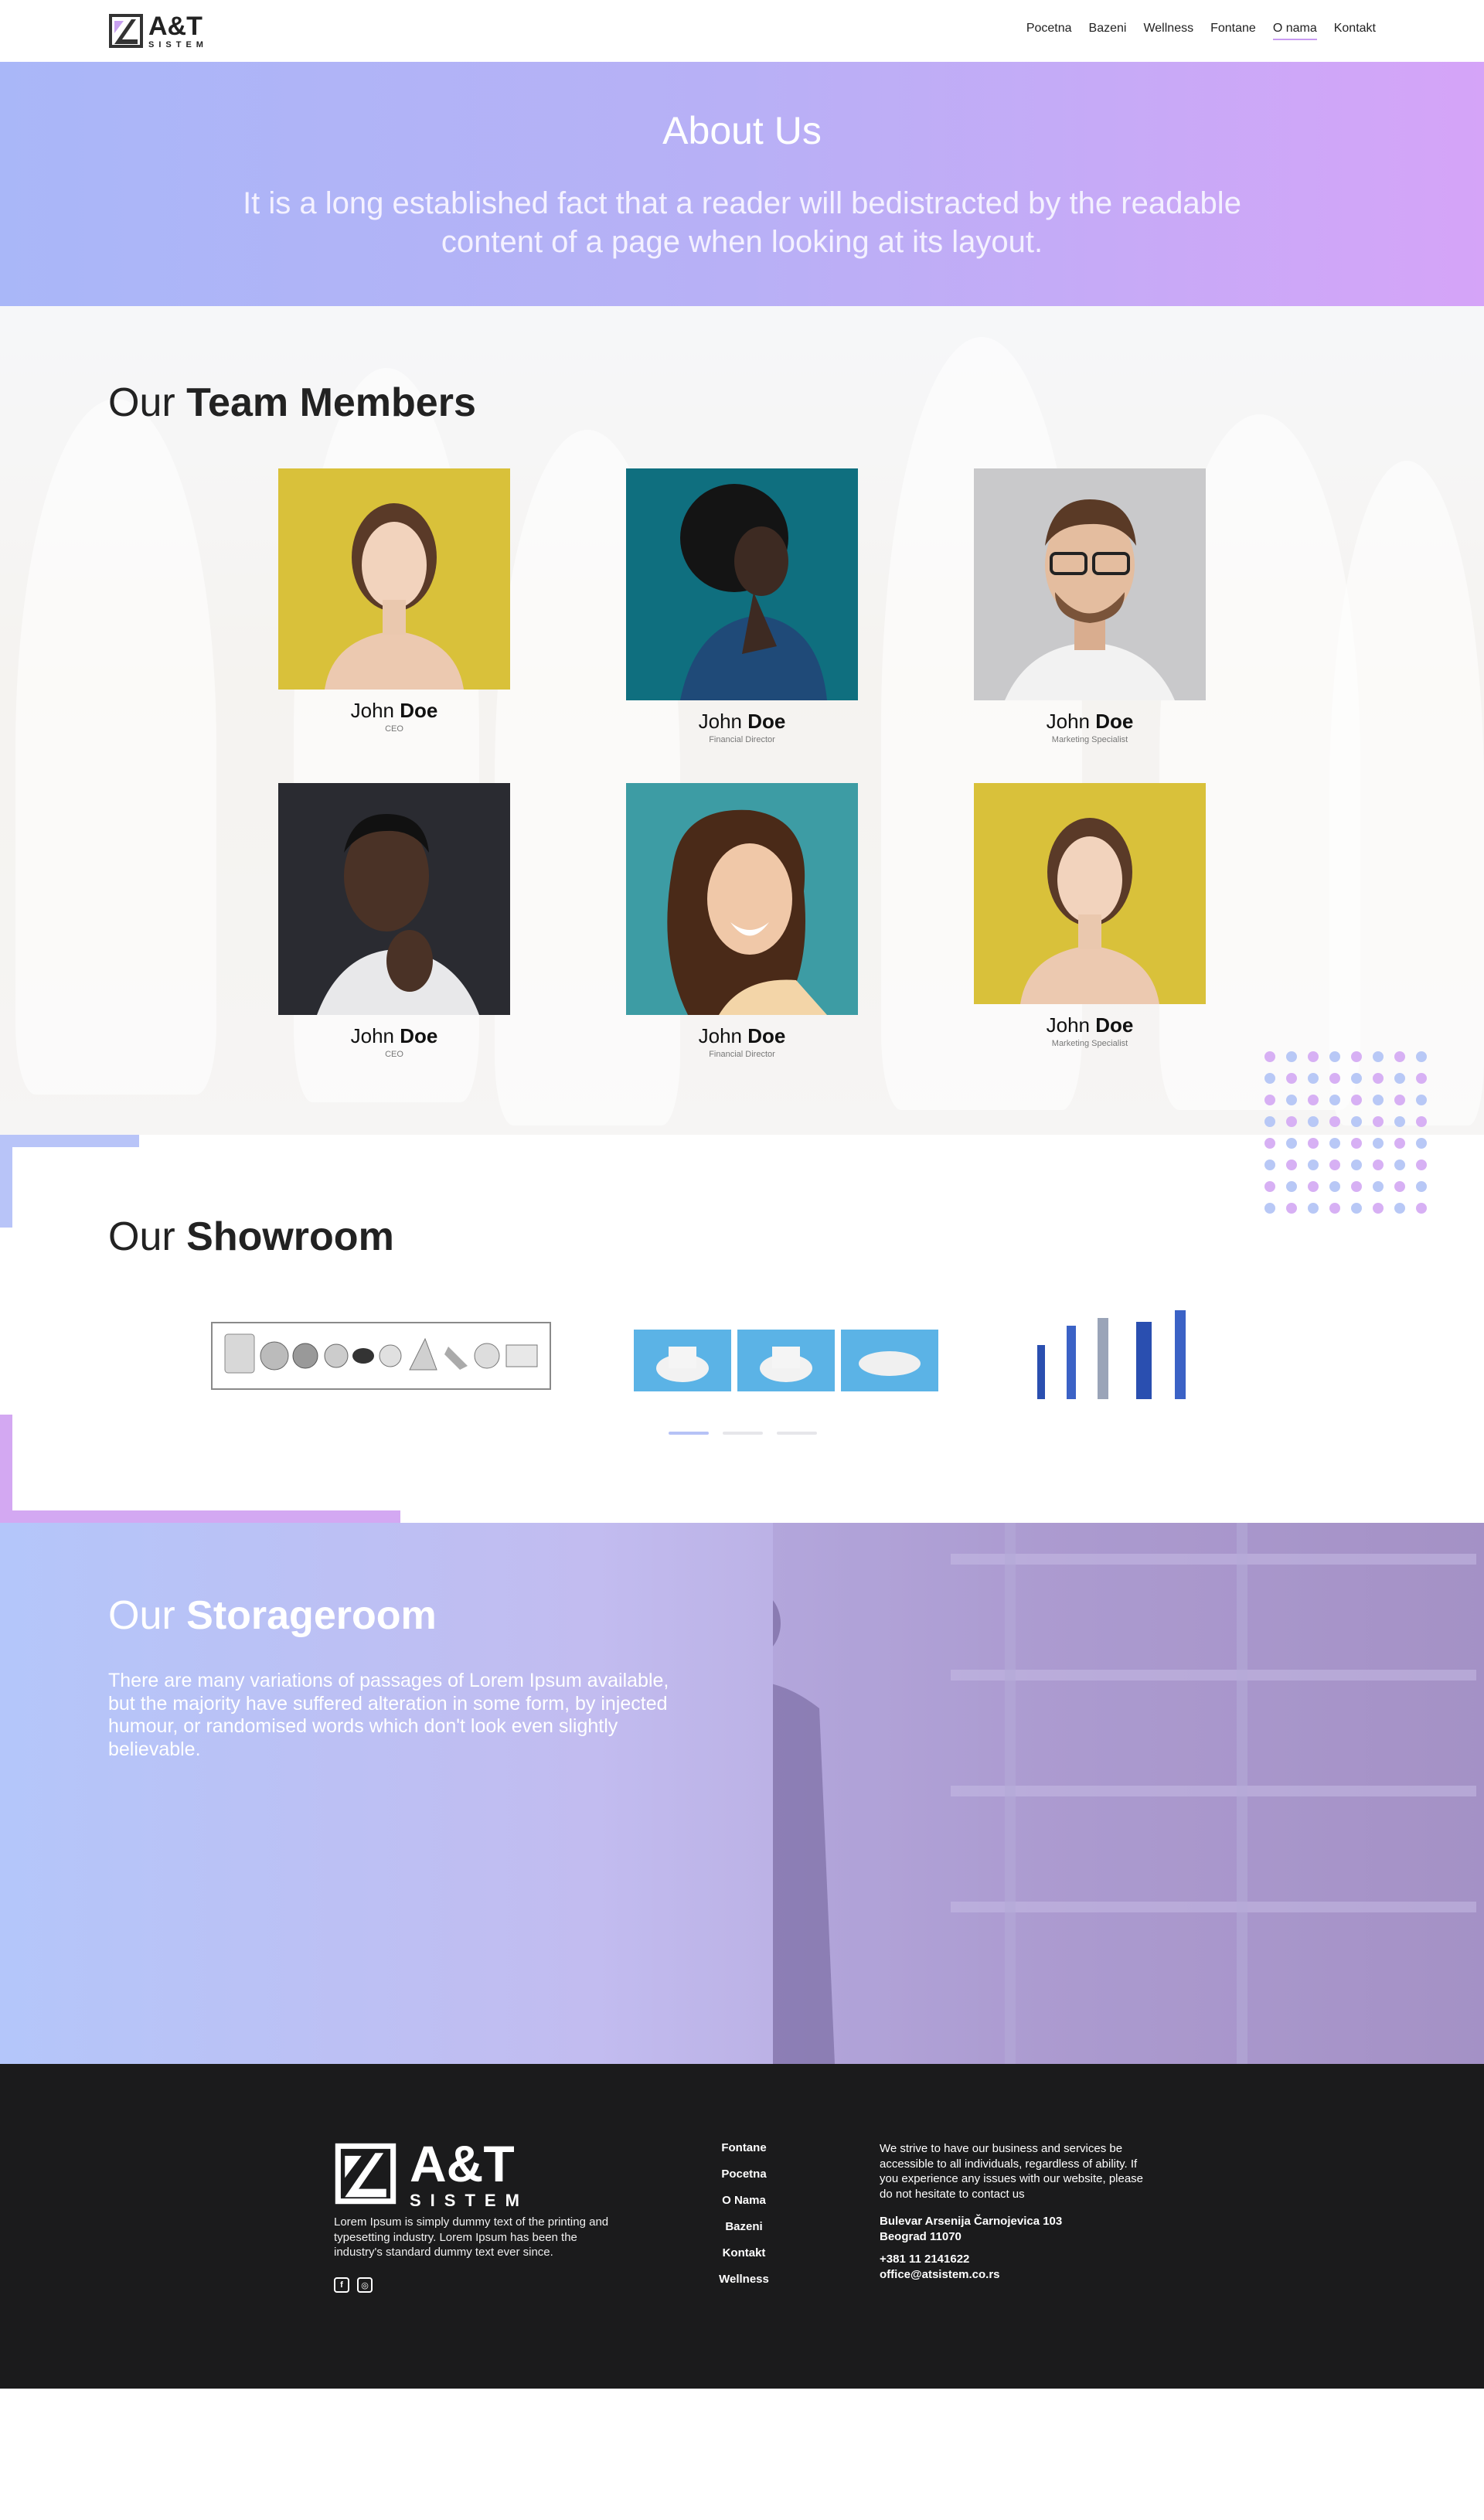 This screenshot has height=2520, width=1484. Describe the element at coordinates (341, 2285) in the screenshot. I see `facebook-icon: f` at that location.